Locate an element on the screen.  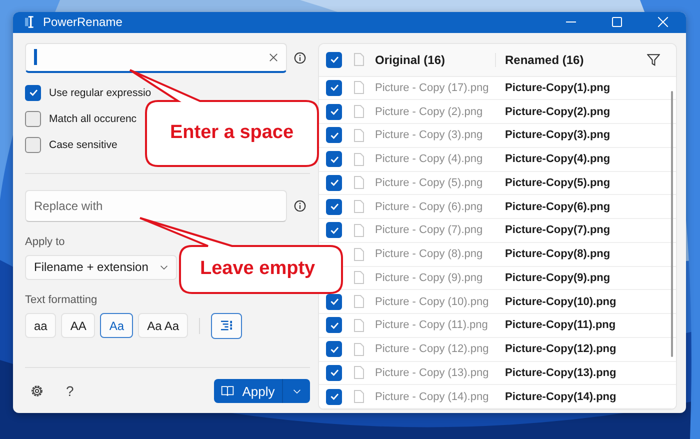
renamed-name: Picture-Copy(6).png is located at coordinates (557, 206).